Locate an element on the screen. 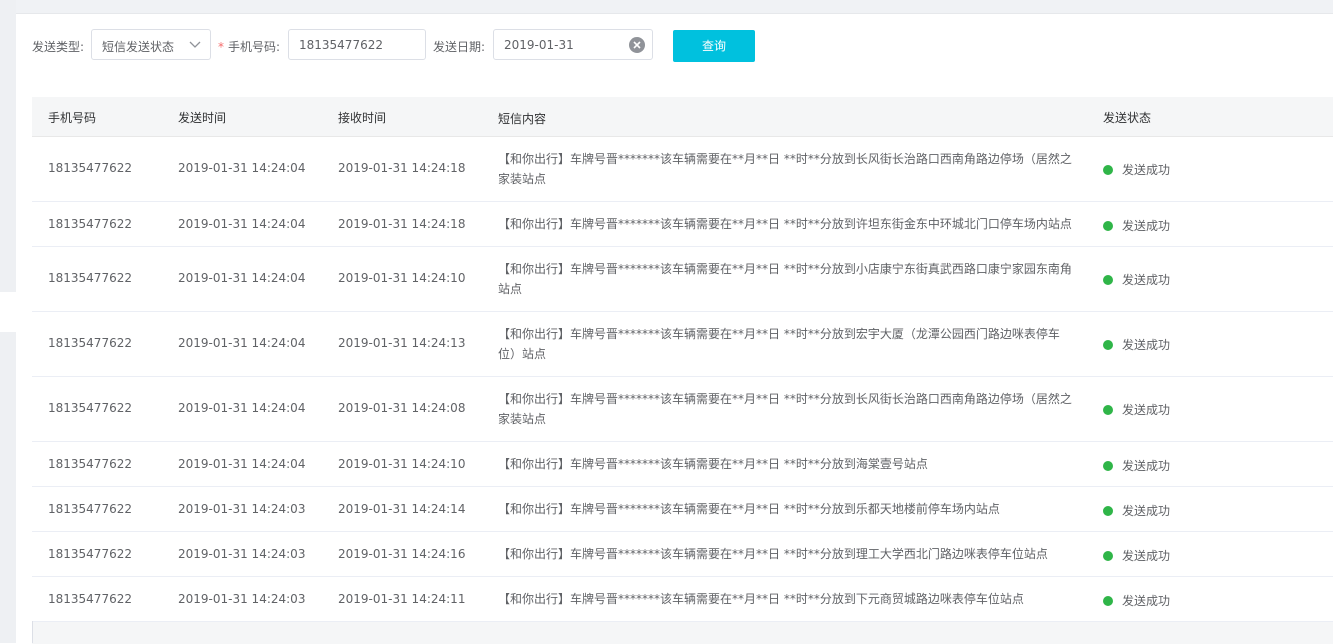 The image size is (1333, 644). phone-input: 18135477622 is located at coordinates (357, 44).